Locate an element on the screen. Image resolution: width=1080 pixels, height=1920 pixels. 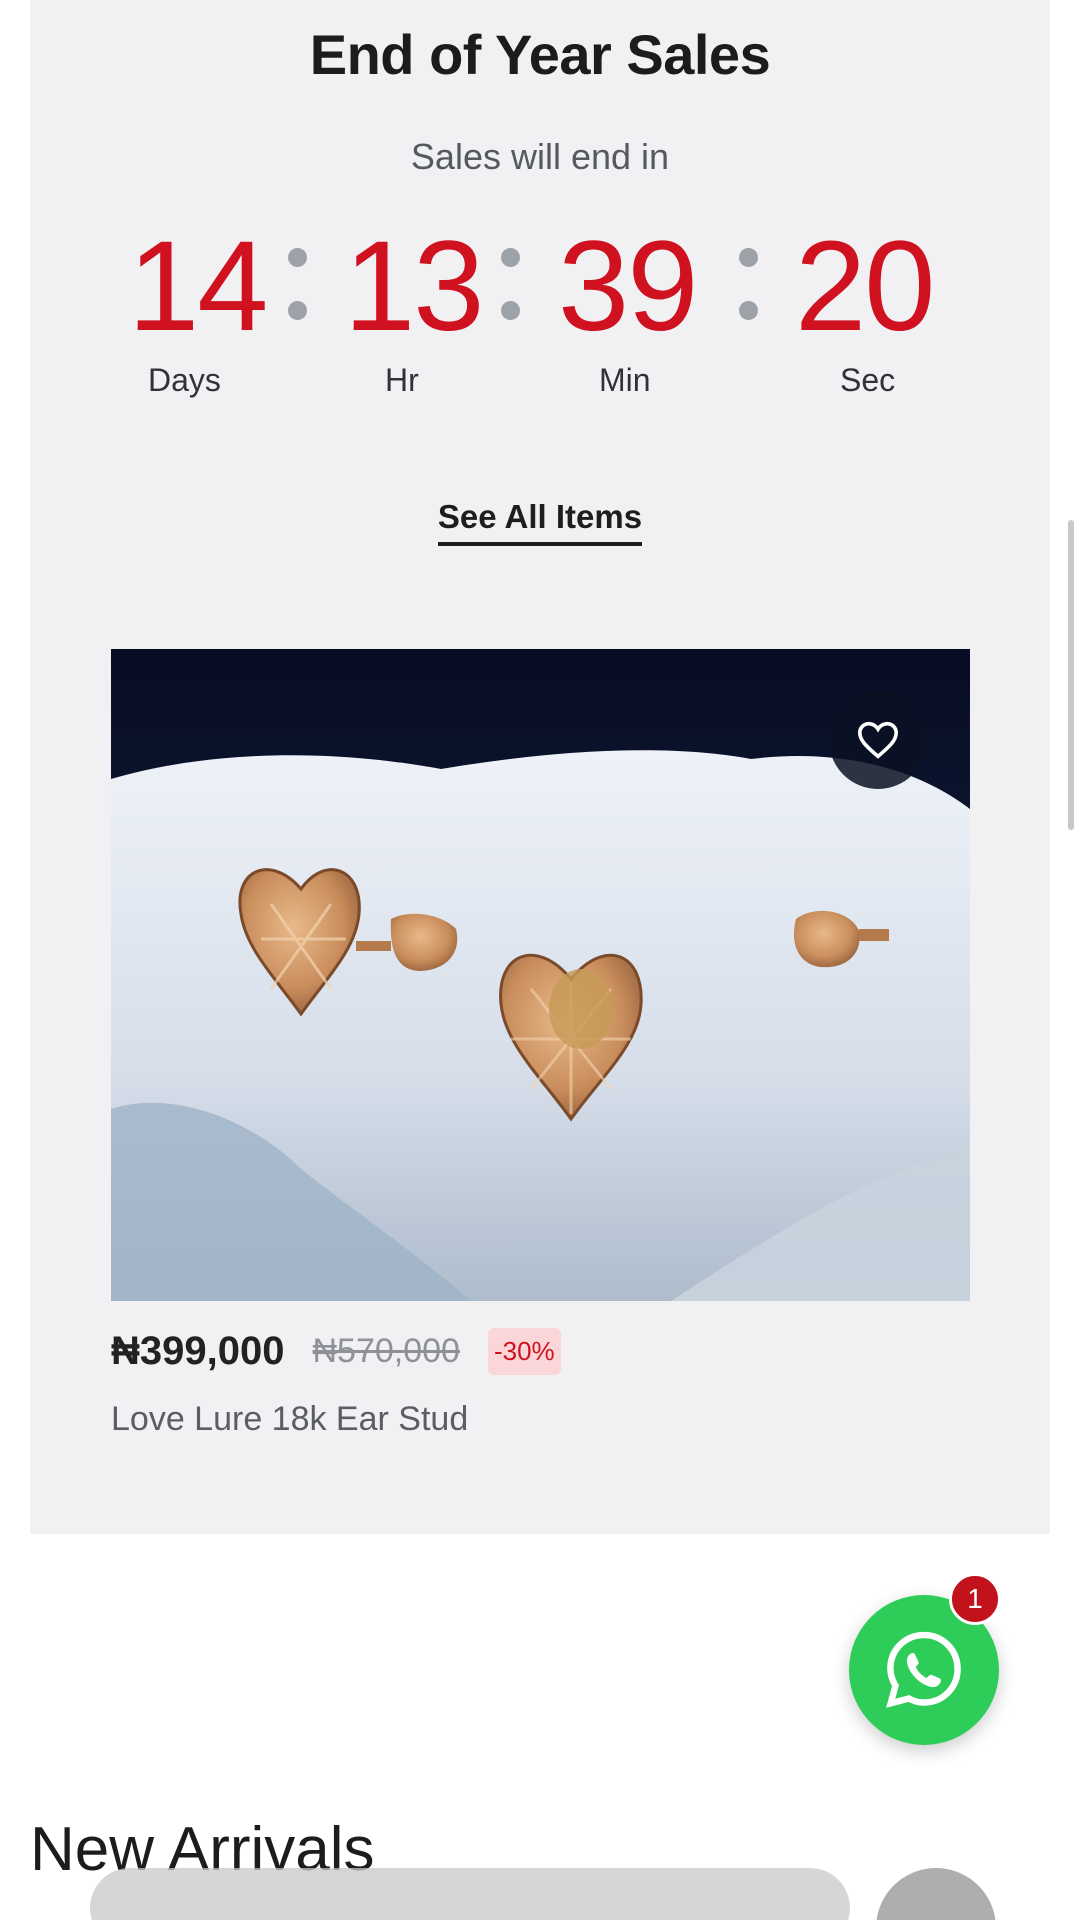
discount-badge: -30% is located at coordinates (524, 1351).